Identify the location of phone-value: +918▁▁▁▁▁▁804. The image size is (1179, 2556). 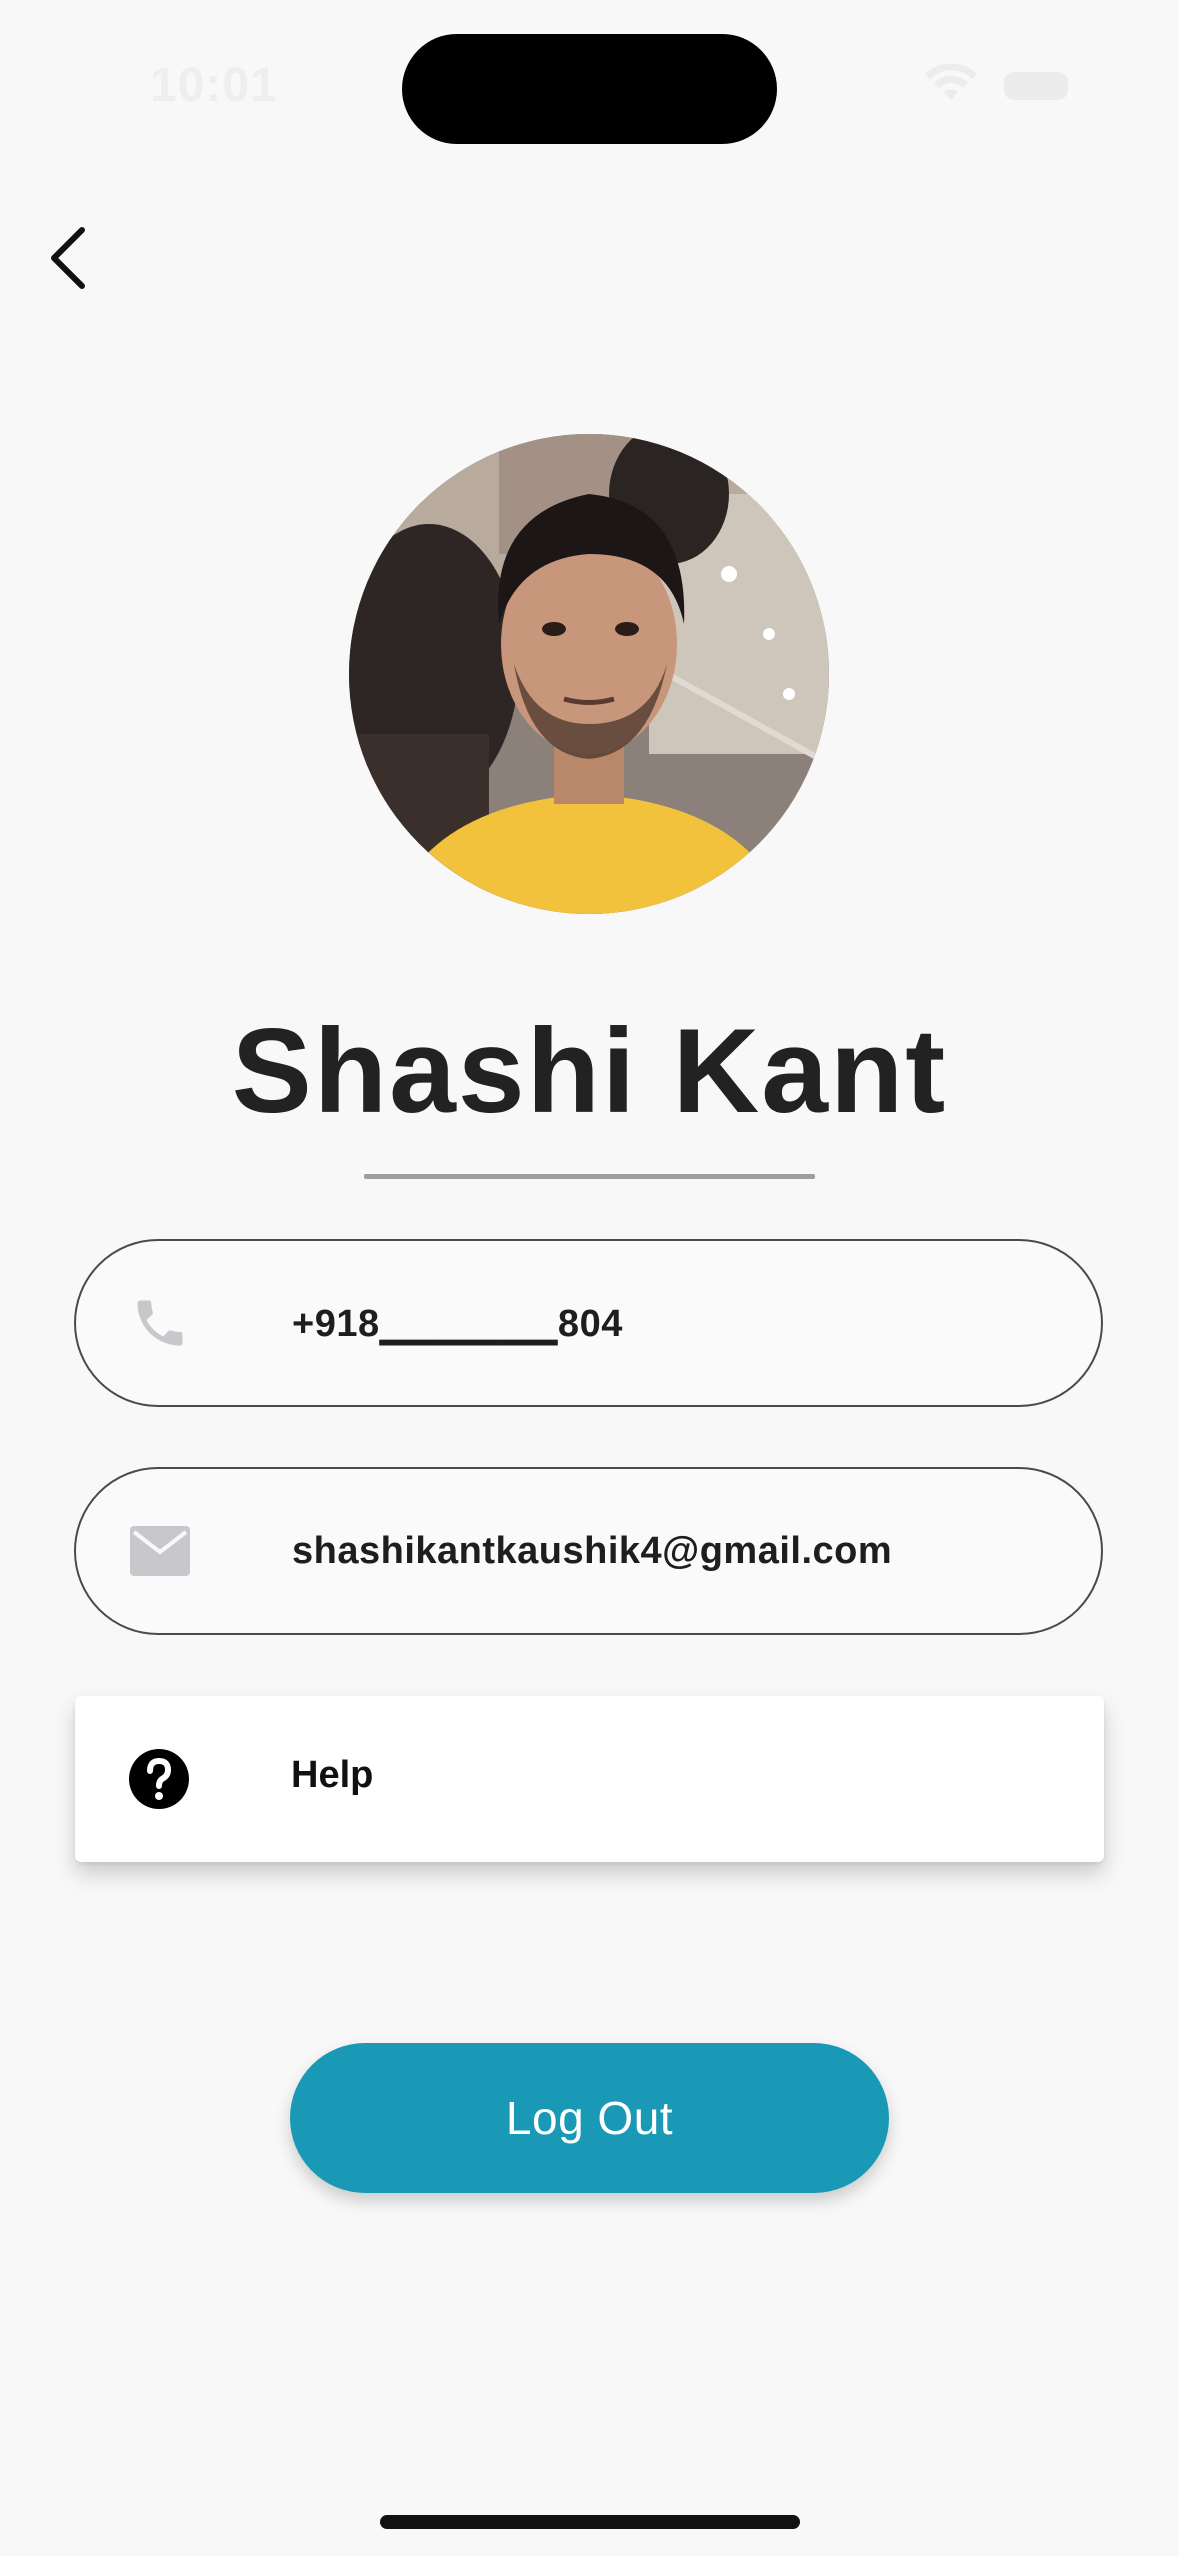
(457, 1323).